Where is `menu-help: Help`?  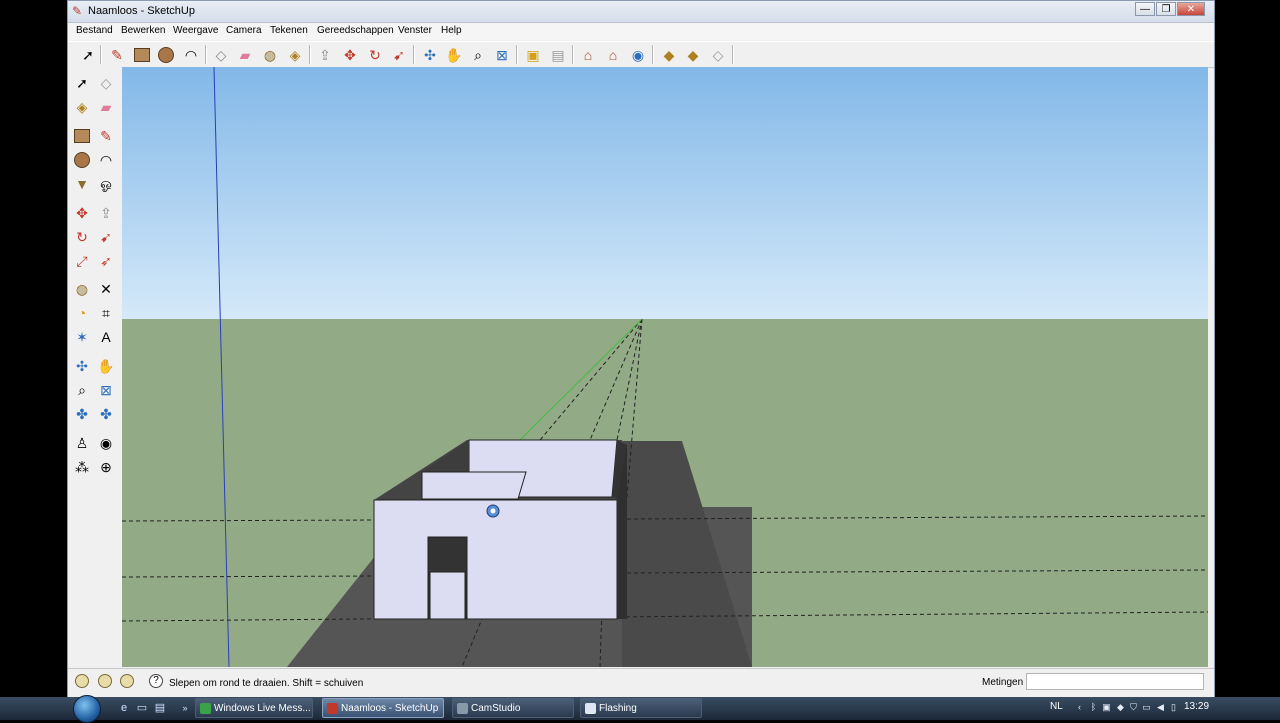
menu-help: Help is located at coordinates (451, 30).